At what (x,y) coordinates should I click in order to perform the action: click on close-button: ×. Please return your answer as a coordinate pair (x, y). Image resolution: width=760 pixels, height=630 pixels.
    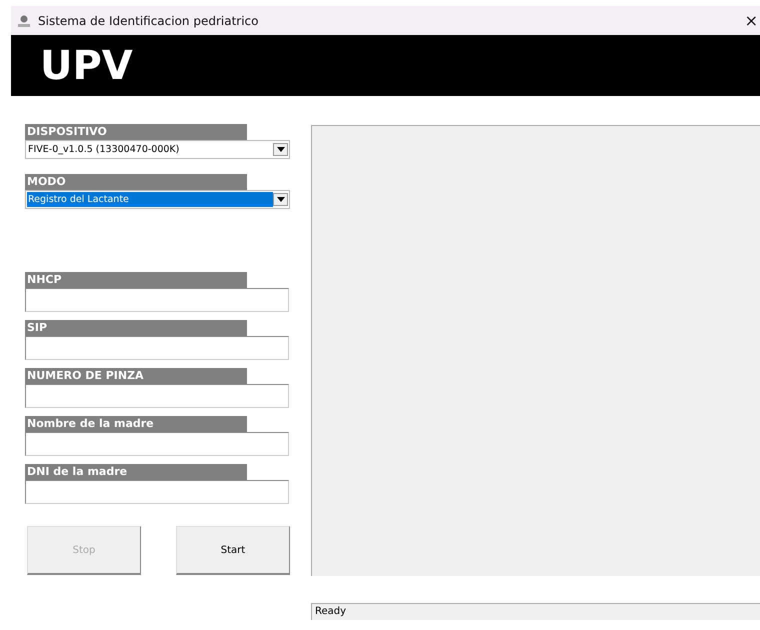
    Looking at the image, I should click on (751, 20).